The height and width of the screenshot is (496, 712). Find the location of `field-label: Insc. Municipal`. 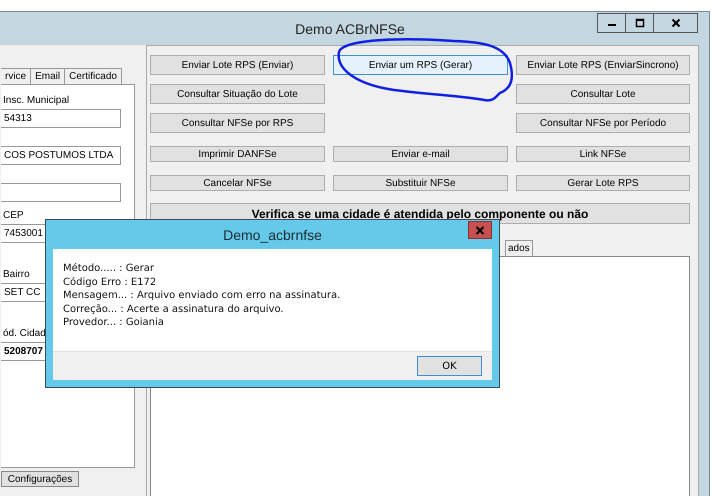

field-label: Insc. Municipal is located at coordinates (36, 101).